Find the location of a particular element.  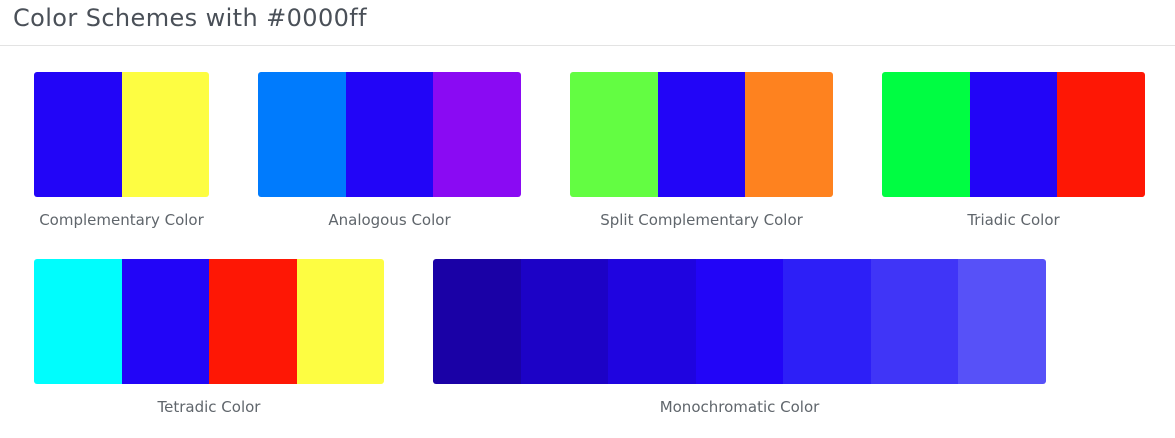

scheme-triadic: Triadic Color is located at coordinates (1013, 150).